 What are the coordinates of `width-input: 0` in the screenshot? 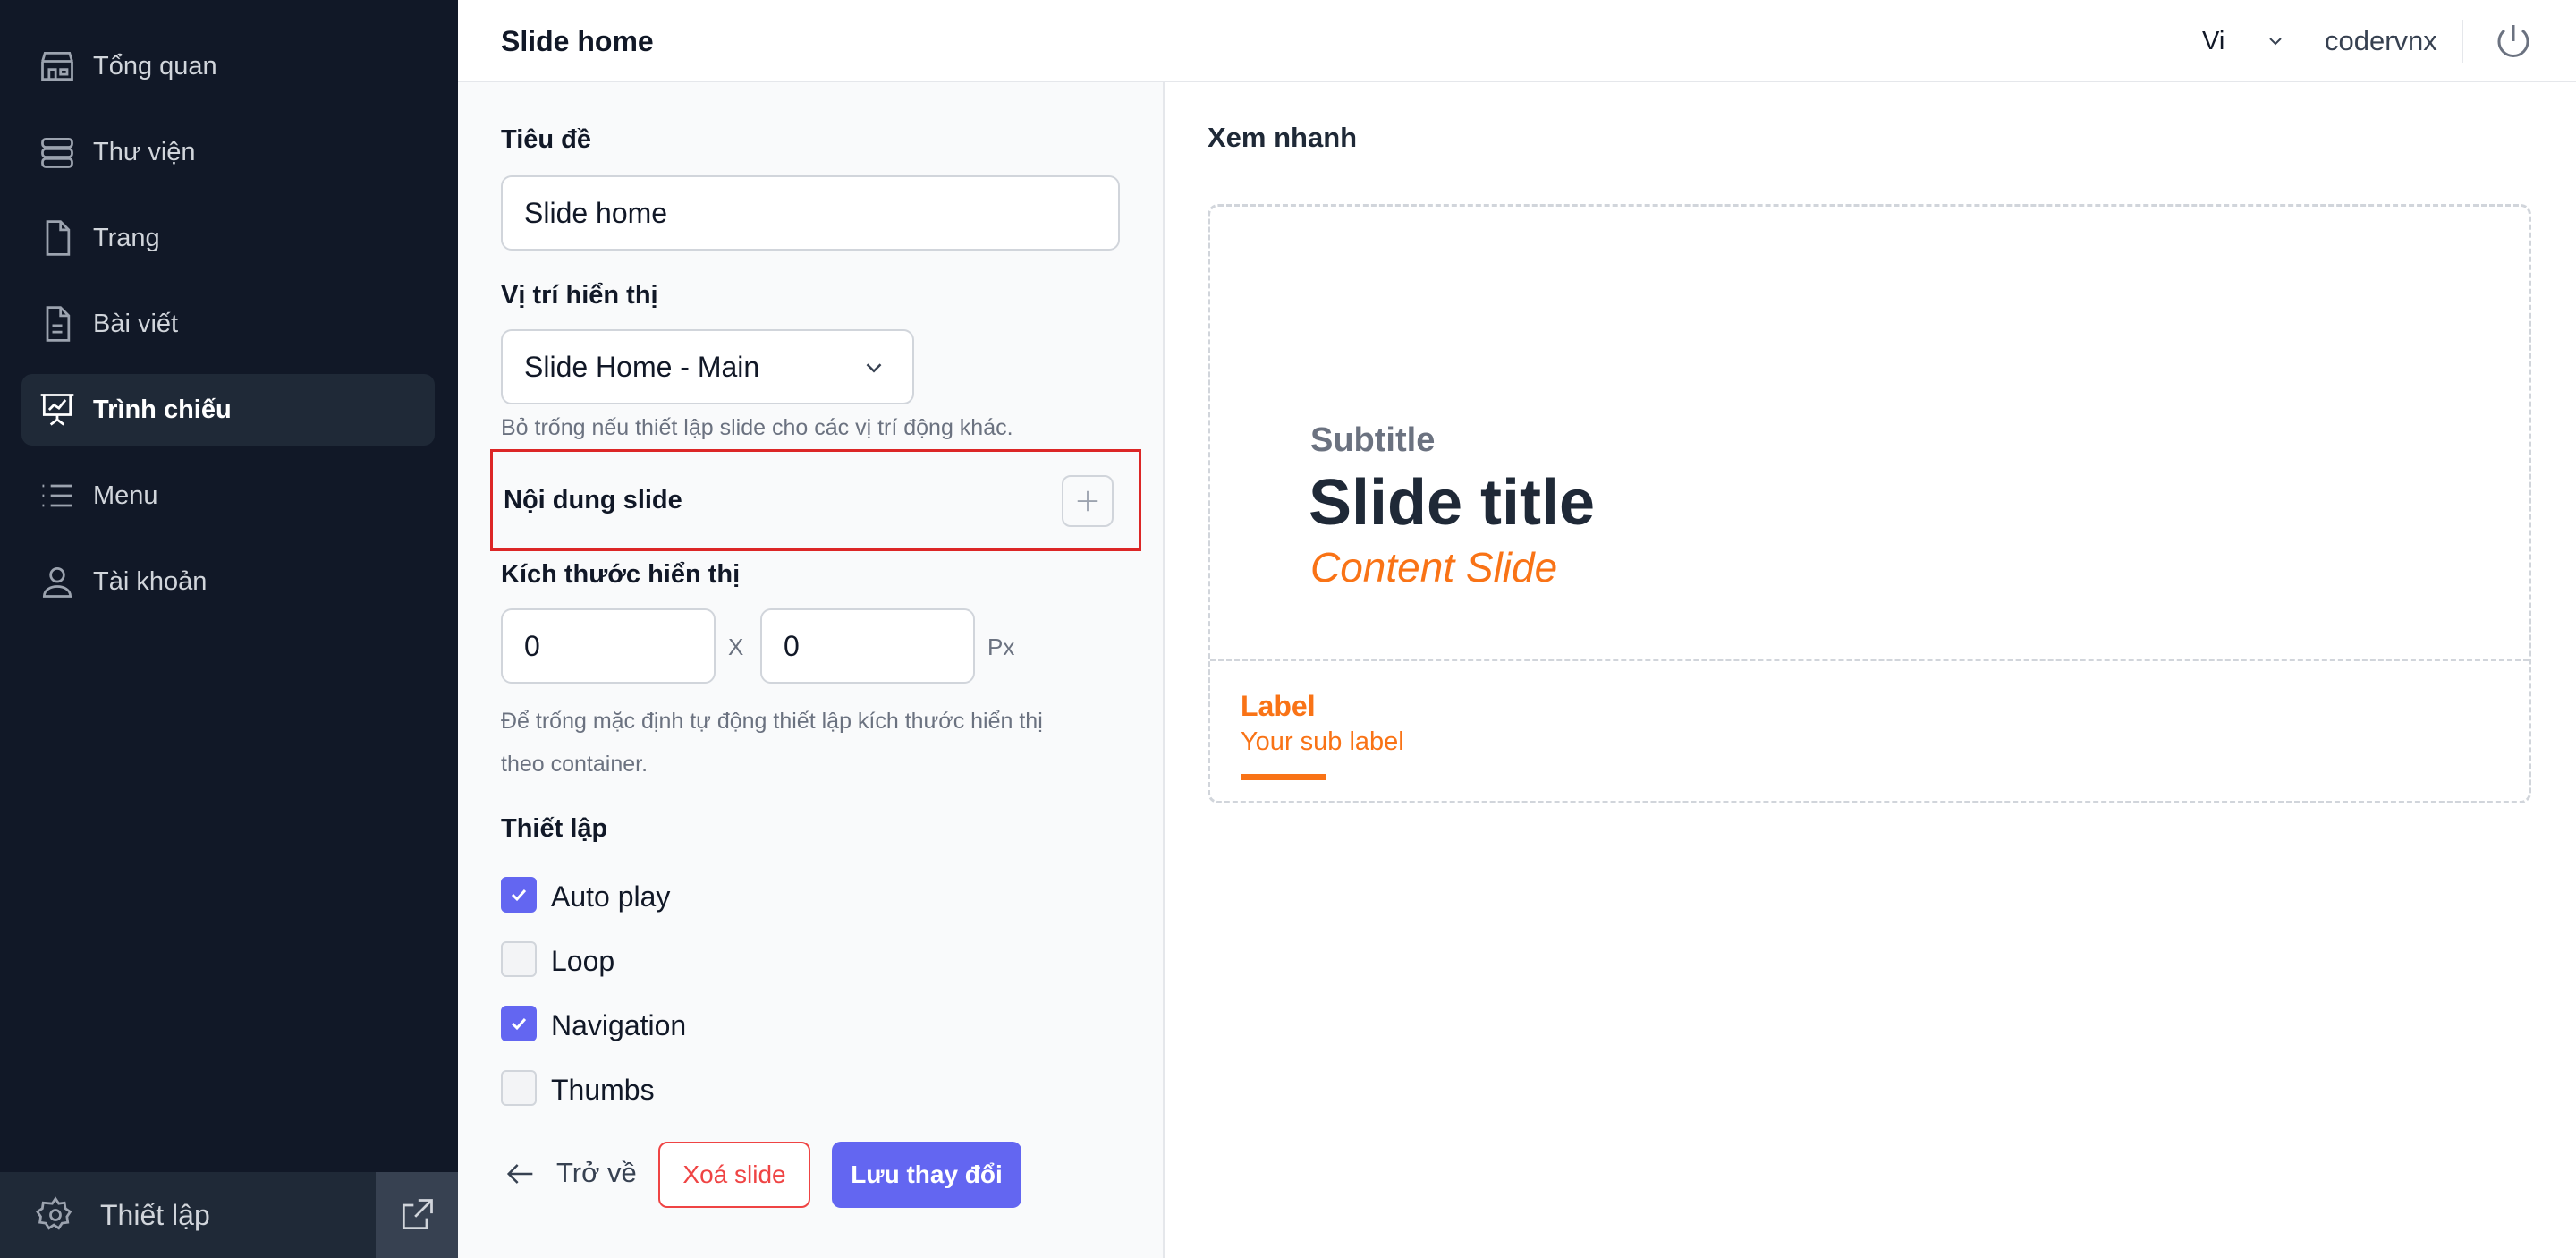 It's located at (608, 646).